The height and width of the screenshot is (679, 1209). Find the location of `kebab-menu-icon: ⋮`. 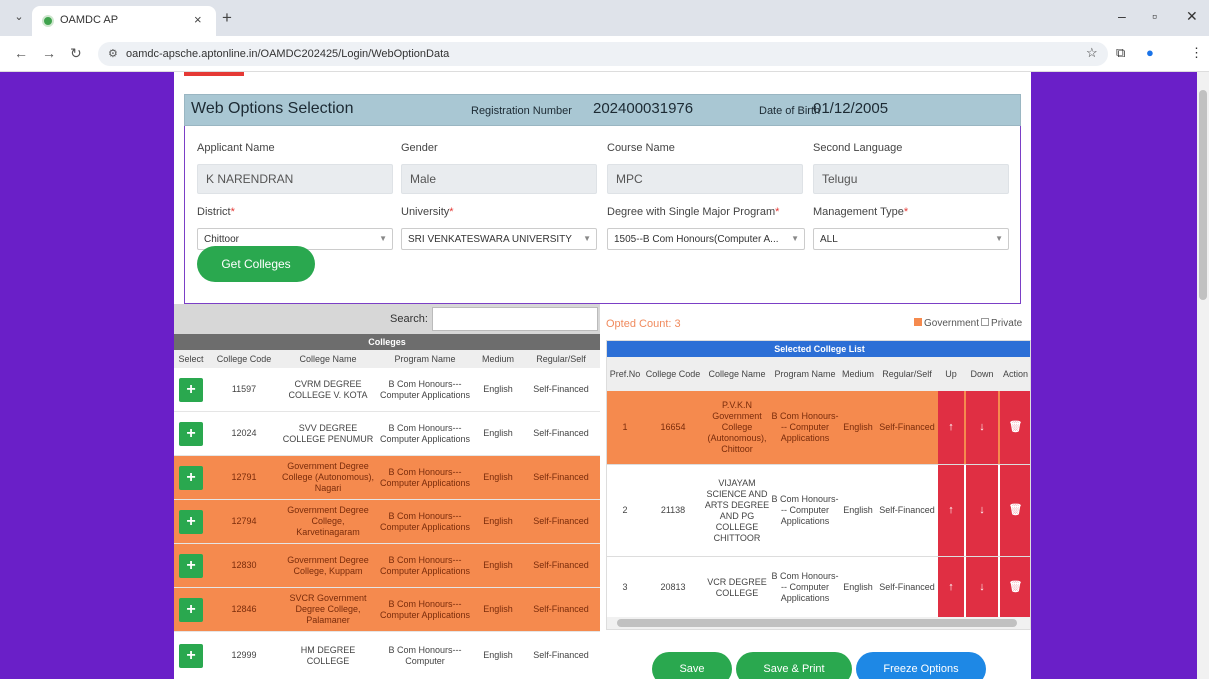

kebab-menu-icon: ⋮ is located at coordinates (1196, 53).